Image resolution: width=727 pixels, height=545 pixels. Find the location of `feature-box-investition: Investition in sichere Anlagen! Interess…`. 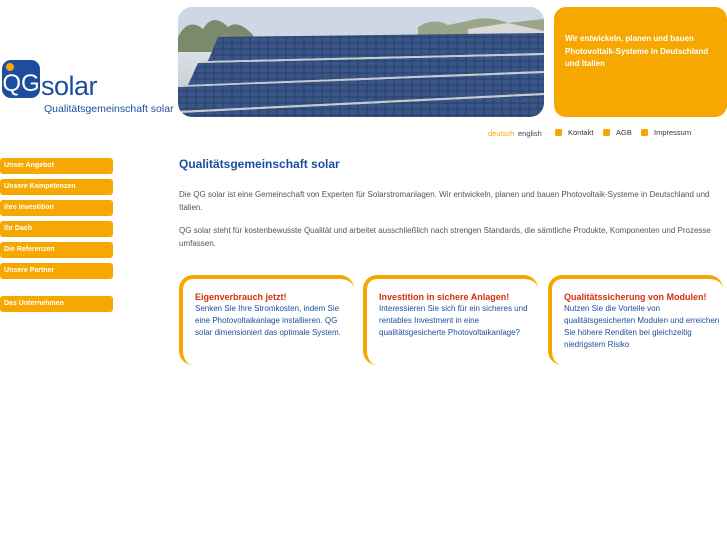

feature-box-investition: Investition in sichere Anlagen! Interess… is located at coordinates (450, 320).